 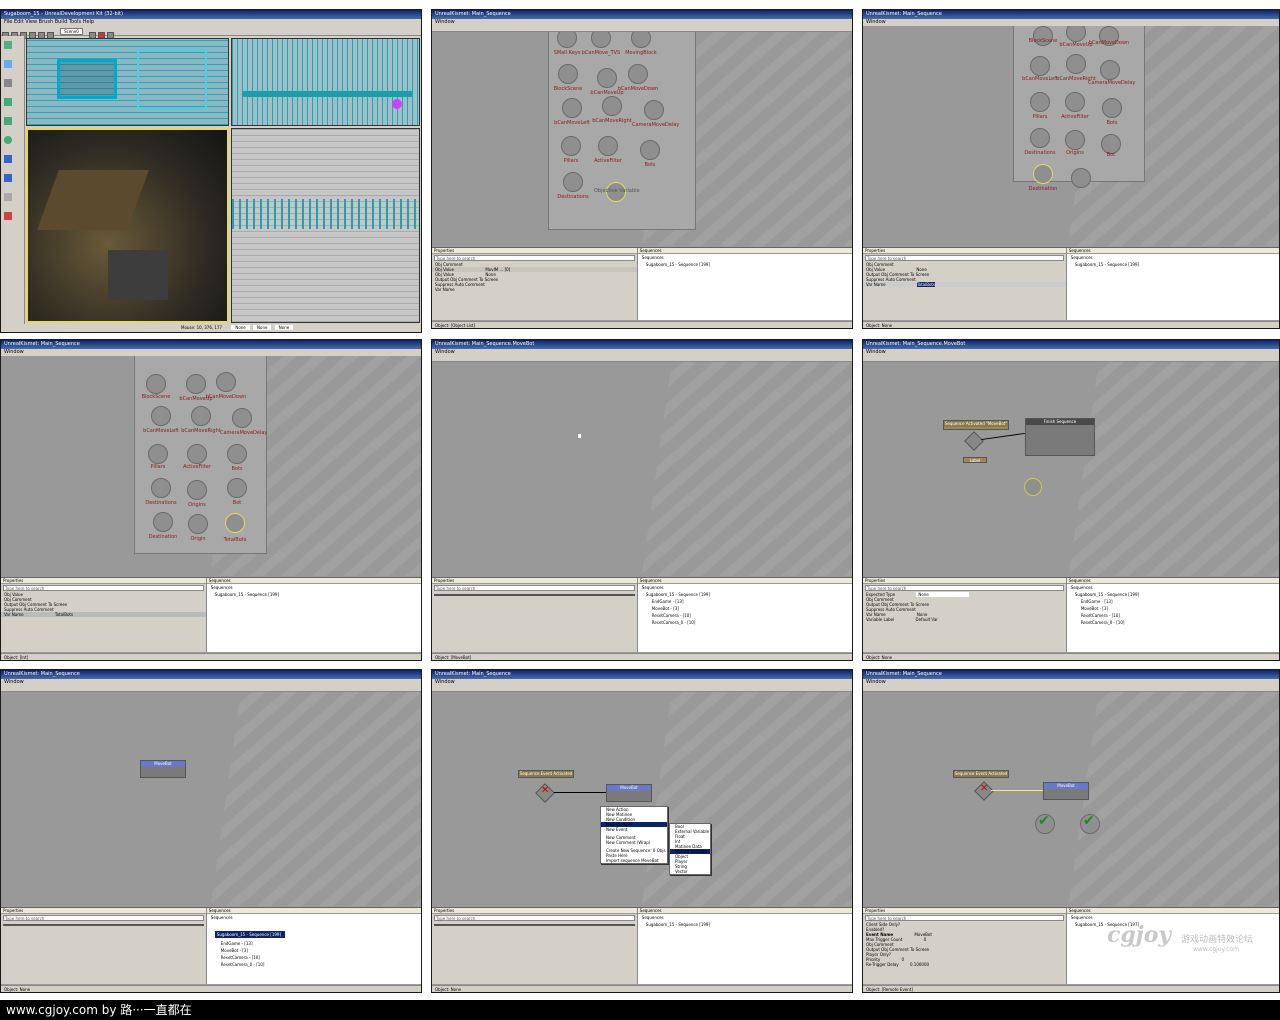 I want to click on volume-icon, so click(x=8, y=197).